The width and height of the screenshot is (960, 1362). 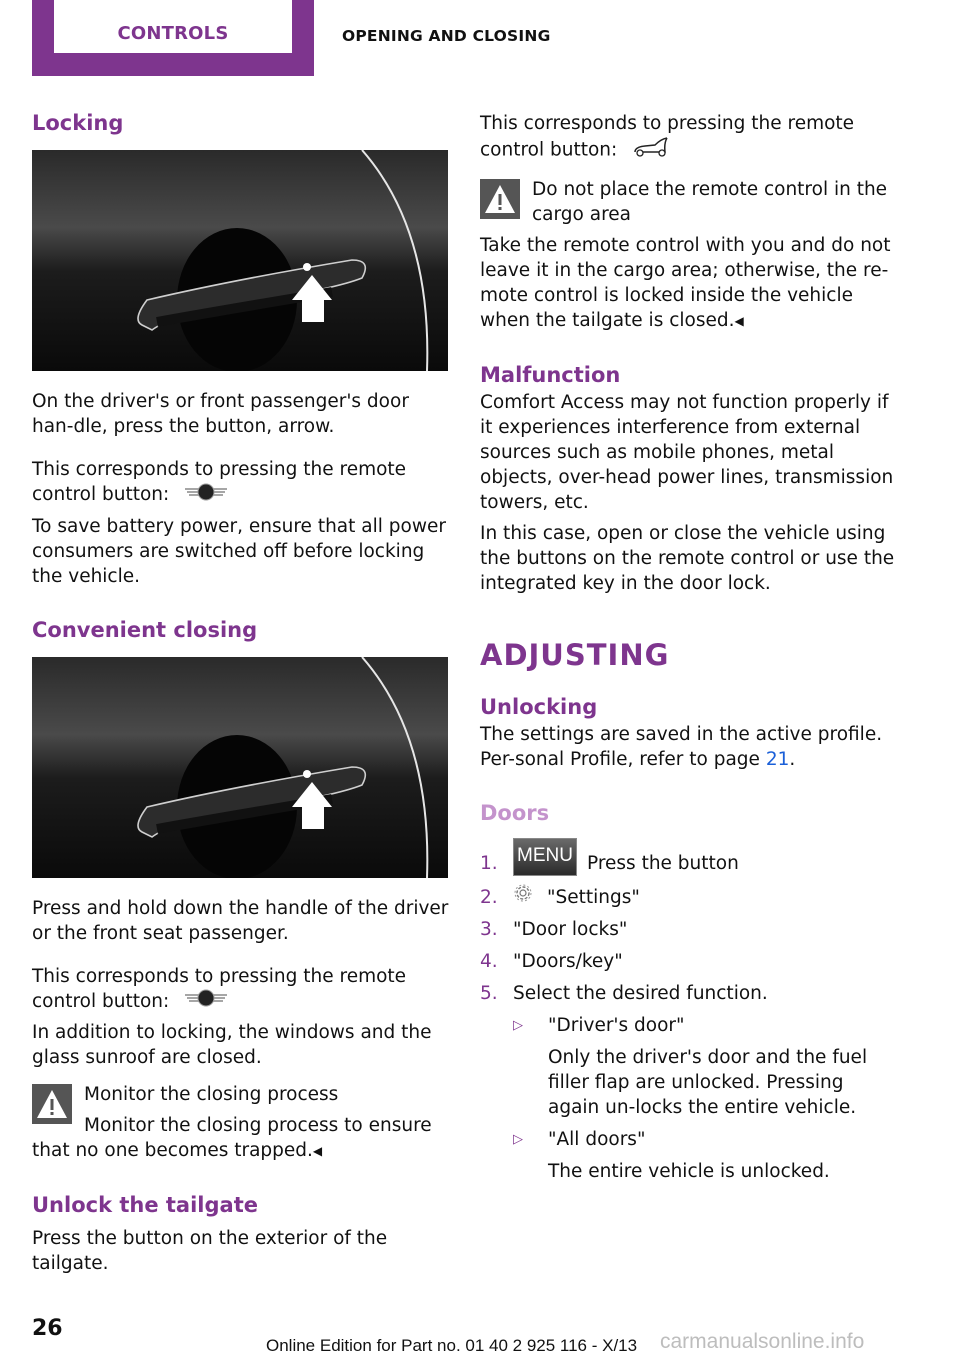 What do you see at coordinates (792, 759) in the screenshot?
I see `unlocking-text-end: .` at bounding box center [792, 759].